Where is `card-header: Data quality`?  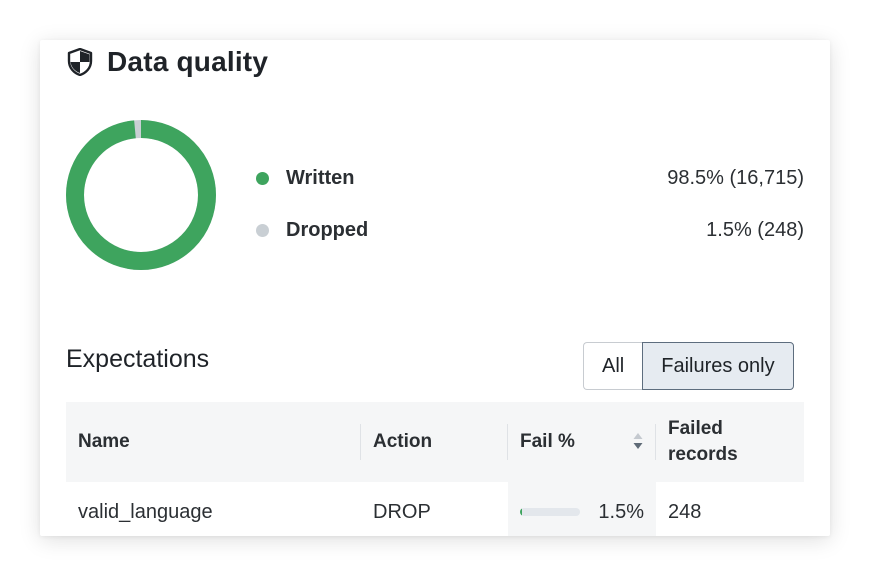
card-header: Data quality is located at coordinates (167, 62).